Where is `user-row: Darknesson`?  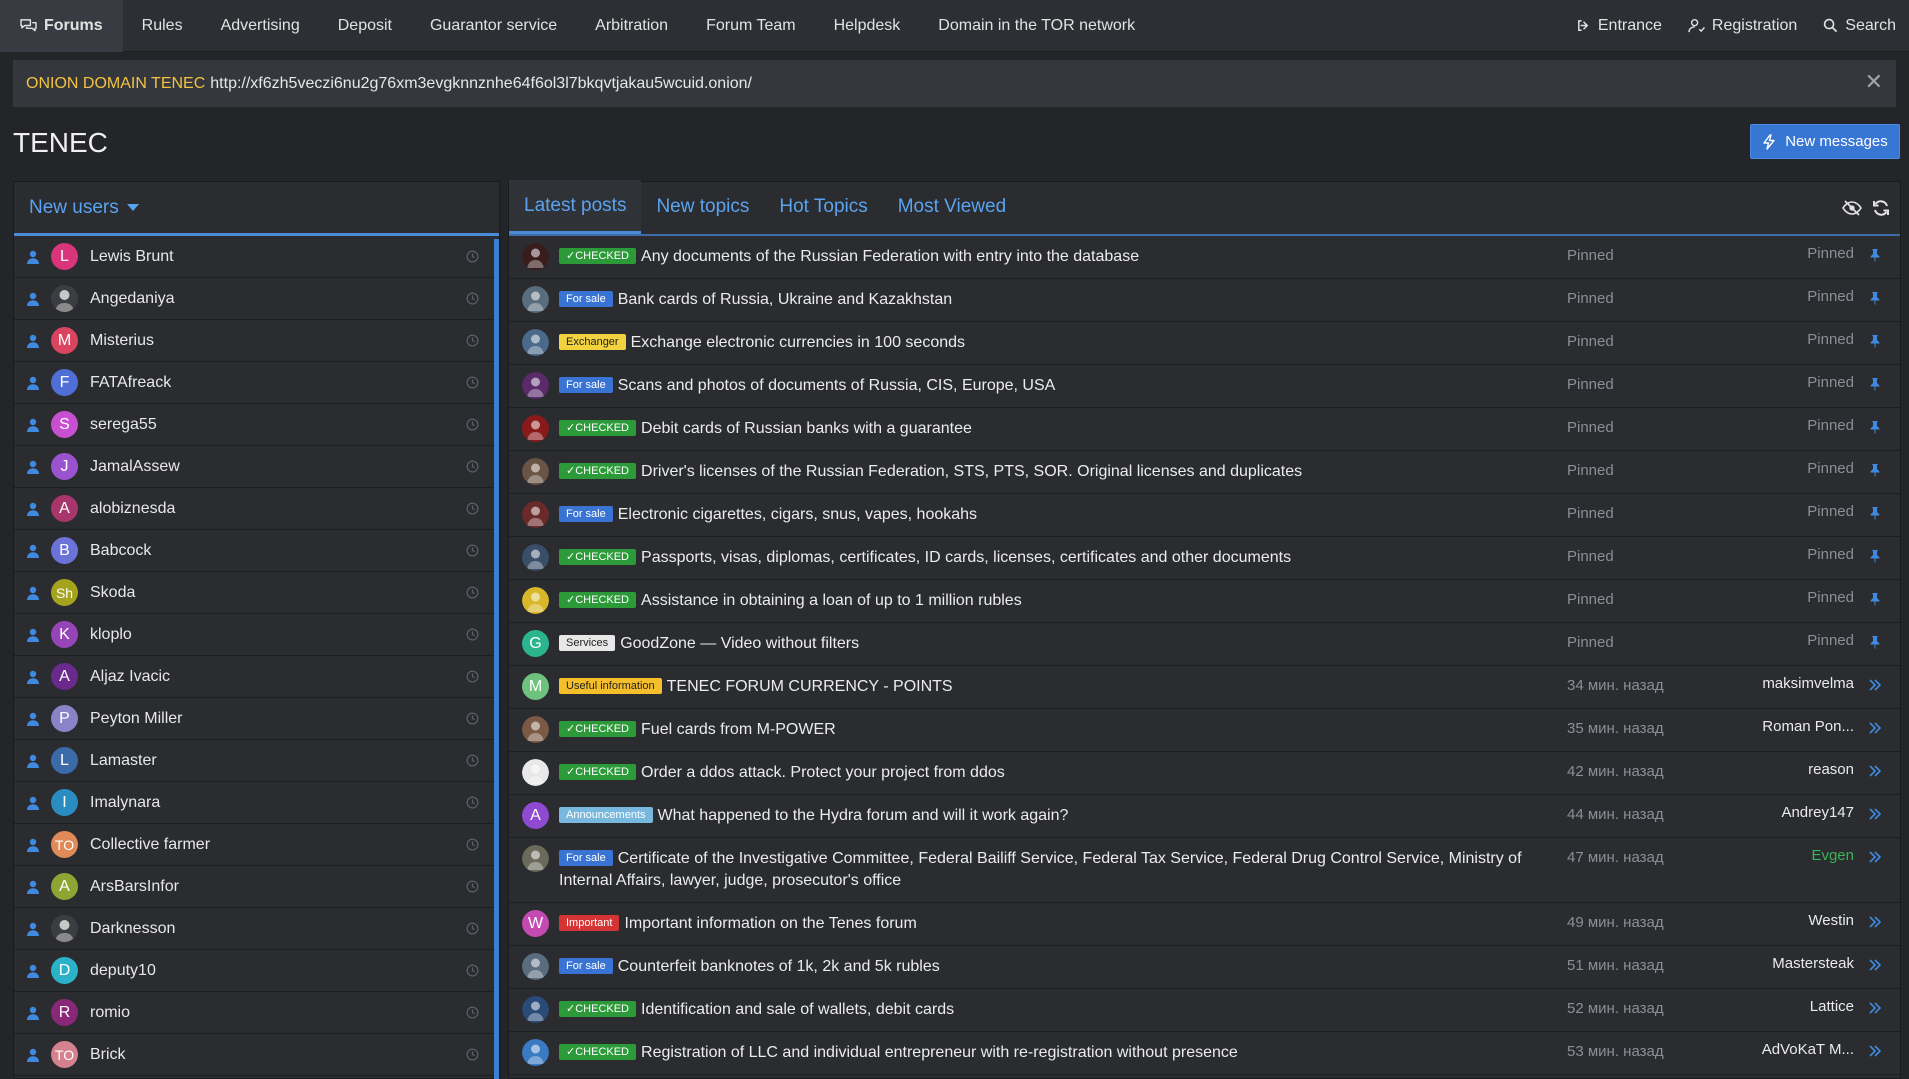
user-row: Darknesson is located at coordinates (256, 929).